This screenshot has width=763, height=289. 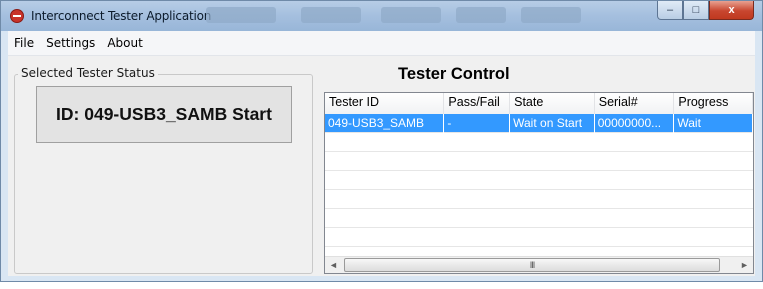 What do you see at coordinates (164, 114) in the screenshot?
I see `tester-status-display: ID: 049-USB3_SAMB Start` at bounding box center [164, 114].